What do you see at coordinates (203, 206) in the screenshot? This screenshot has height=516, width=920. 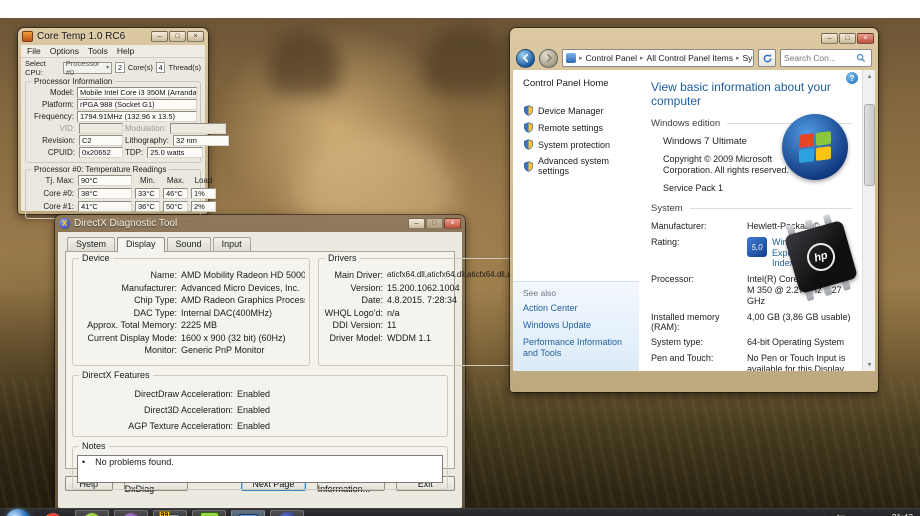 I see `core-load: 2%` at bounding box center [203, 206].